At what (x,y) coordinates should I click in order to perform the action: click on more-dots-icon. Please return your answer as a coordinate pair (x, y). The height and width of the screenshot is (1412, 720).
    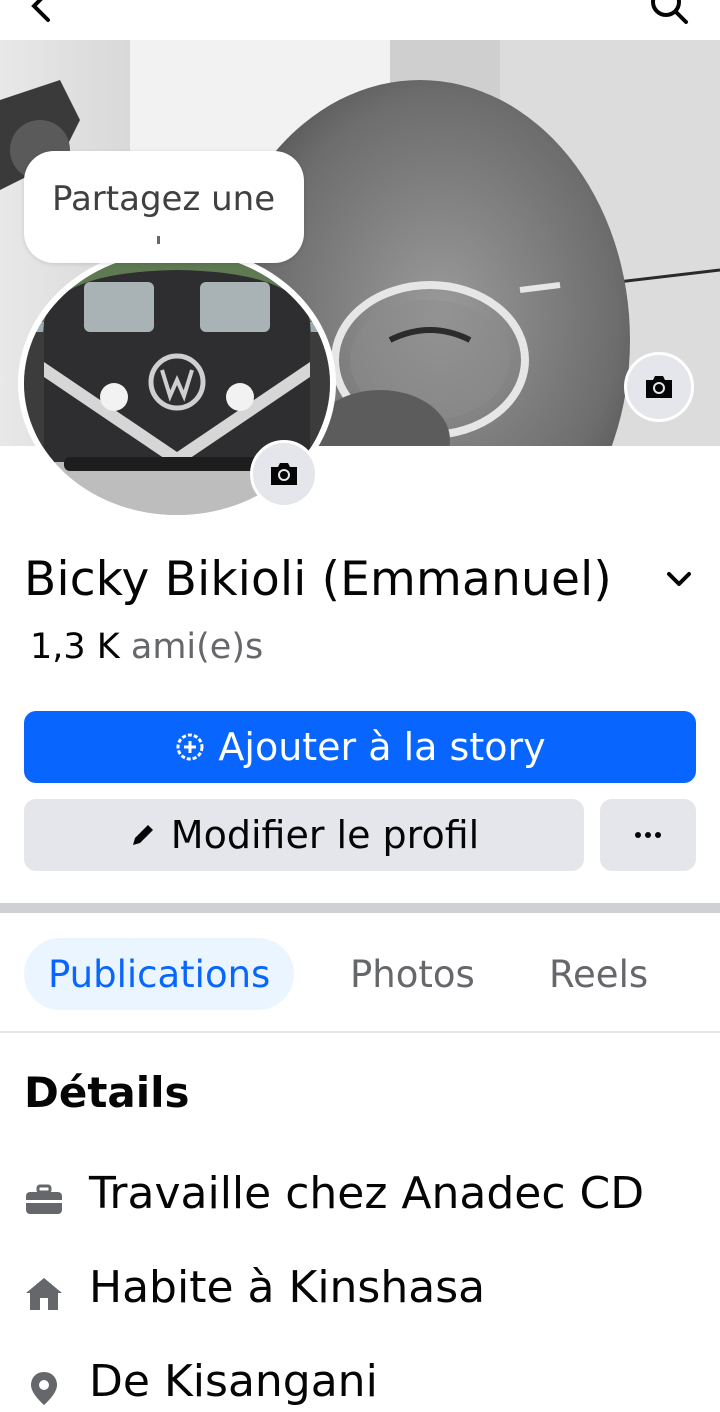
    Looking at the image, I should click on (648, 835).